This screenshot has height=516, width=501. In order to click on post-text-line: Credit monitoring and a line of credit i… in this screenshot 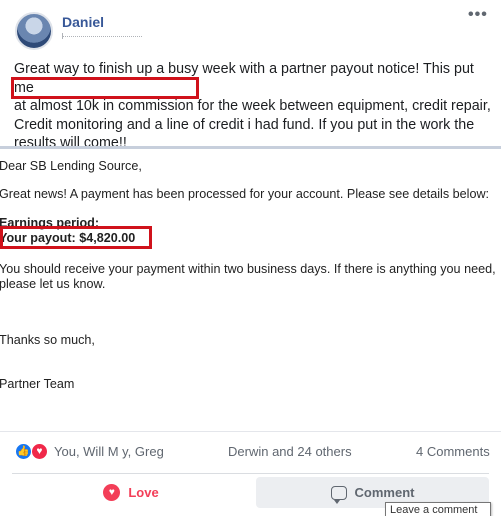, I will do `click(244, 124)`.